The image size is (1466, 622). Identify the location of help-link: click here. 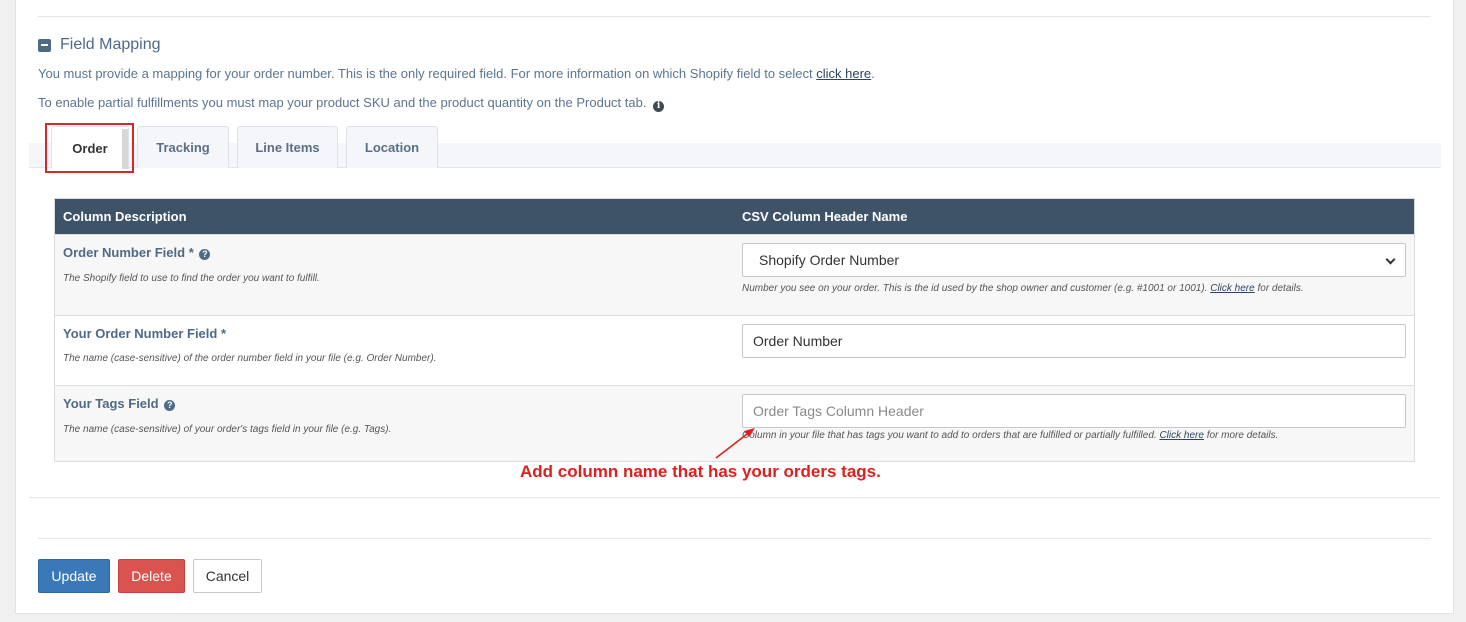
(843, 73).